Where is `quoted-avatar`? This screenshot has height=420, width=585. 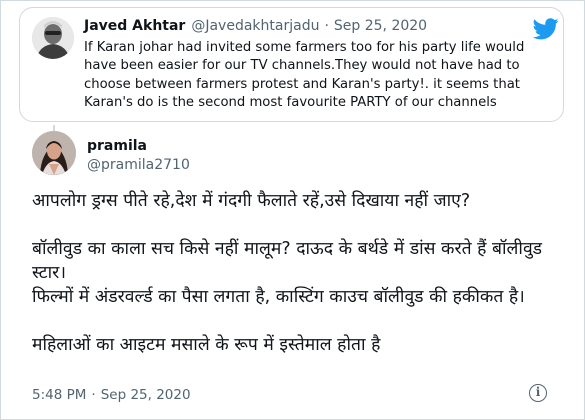 quoted-avatar is located at coordinates (53, 38).